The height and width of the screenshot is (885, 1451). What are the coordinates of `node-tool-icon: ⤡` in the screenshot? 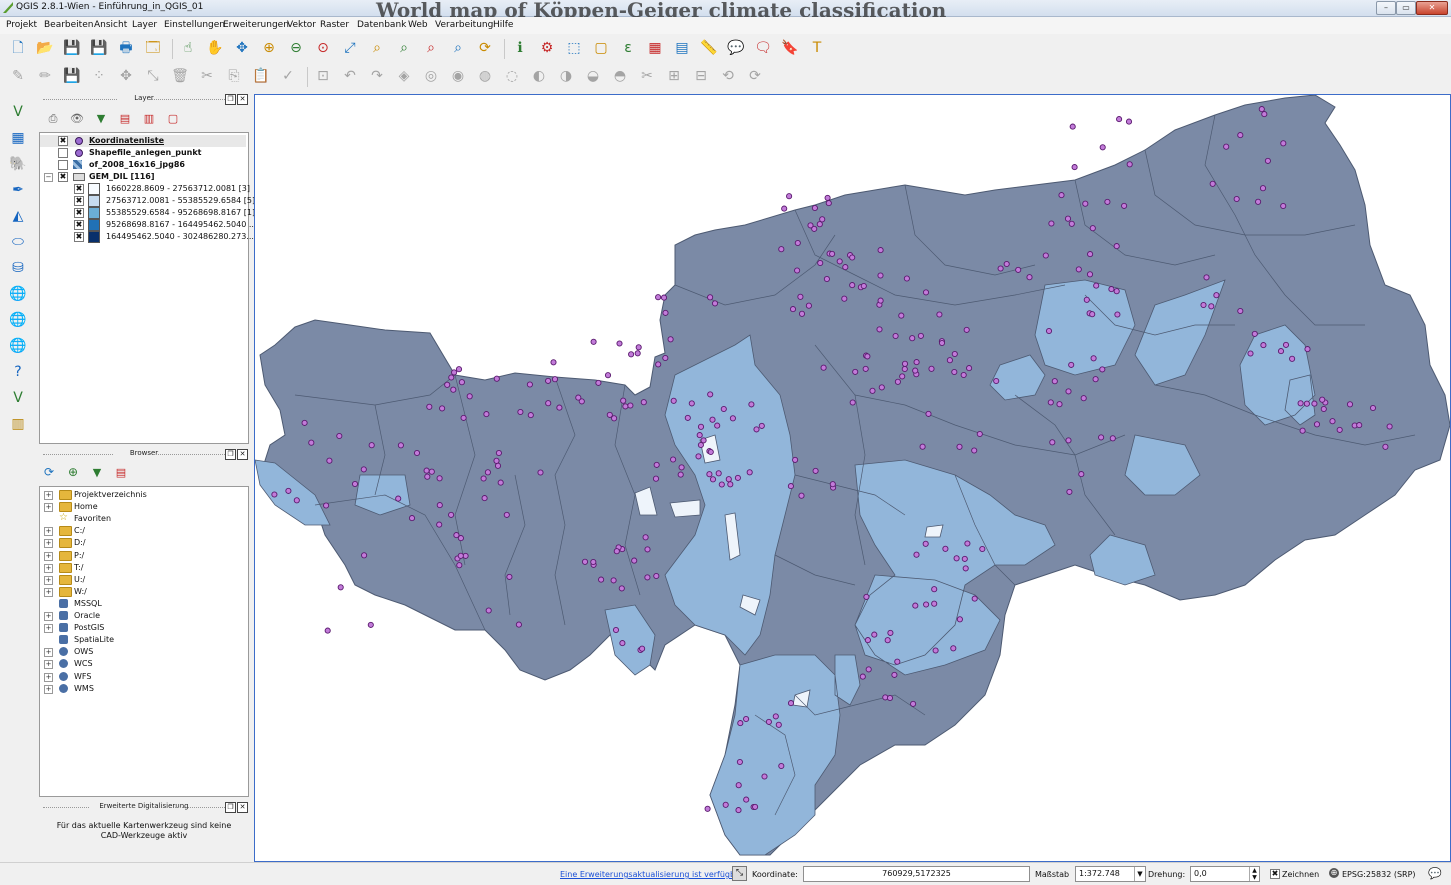 It's located at (153, 76).